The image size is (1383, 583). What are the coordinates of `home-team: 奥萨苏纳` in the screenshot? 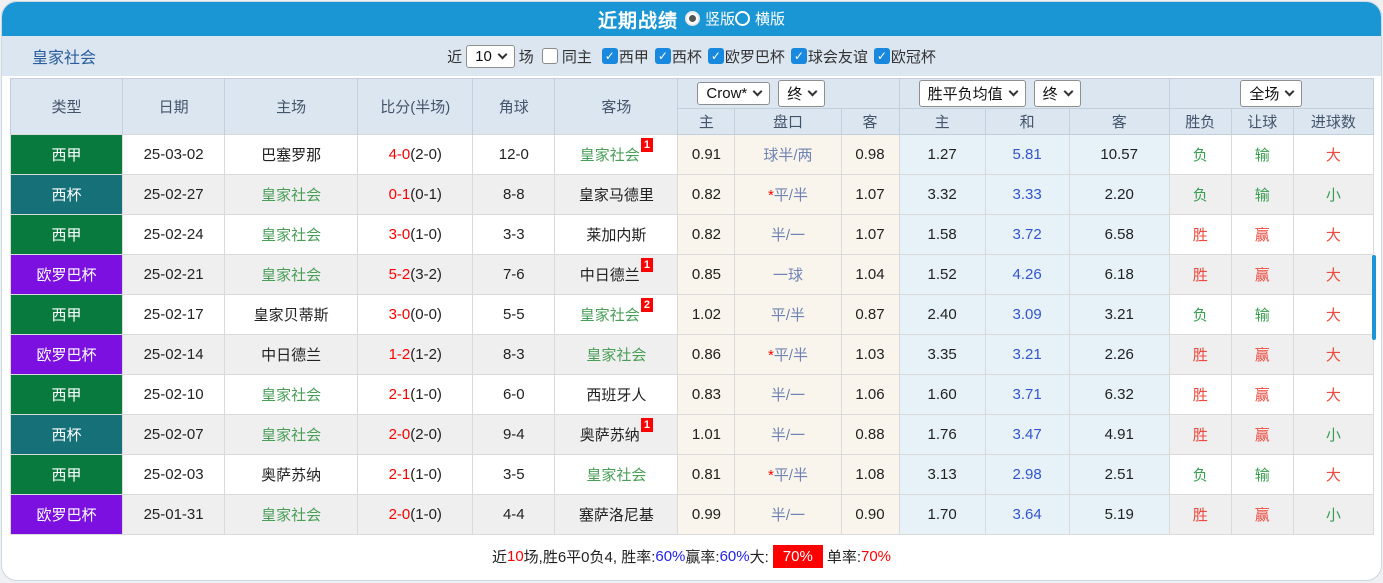 It's located at (291, 474).